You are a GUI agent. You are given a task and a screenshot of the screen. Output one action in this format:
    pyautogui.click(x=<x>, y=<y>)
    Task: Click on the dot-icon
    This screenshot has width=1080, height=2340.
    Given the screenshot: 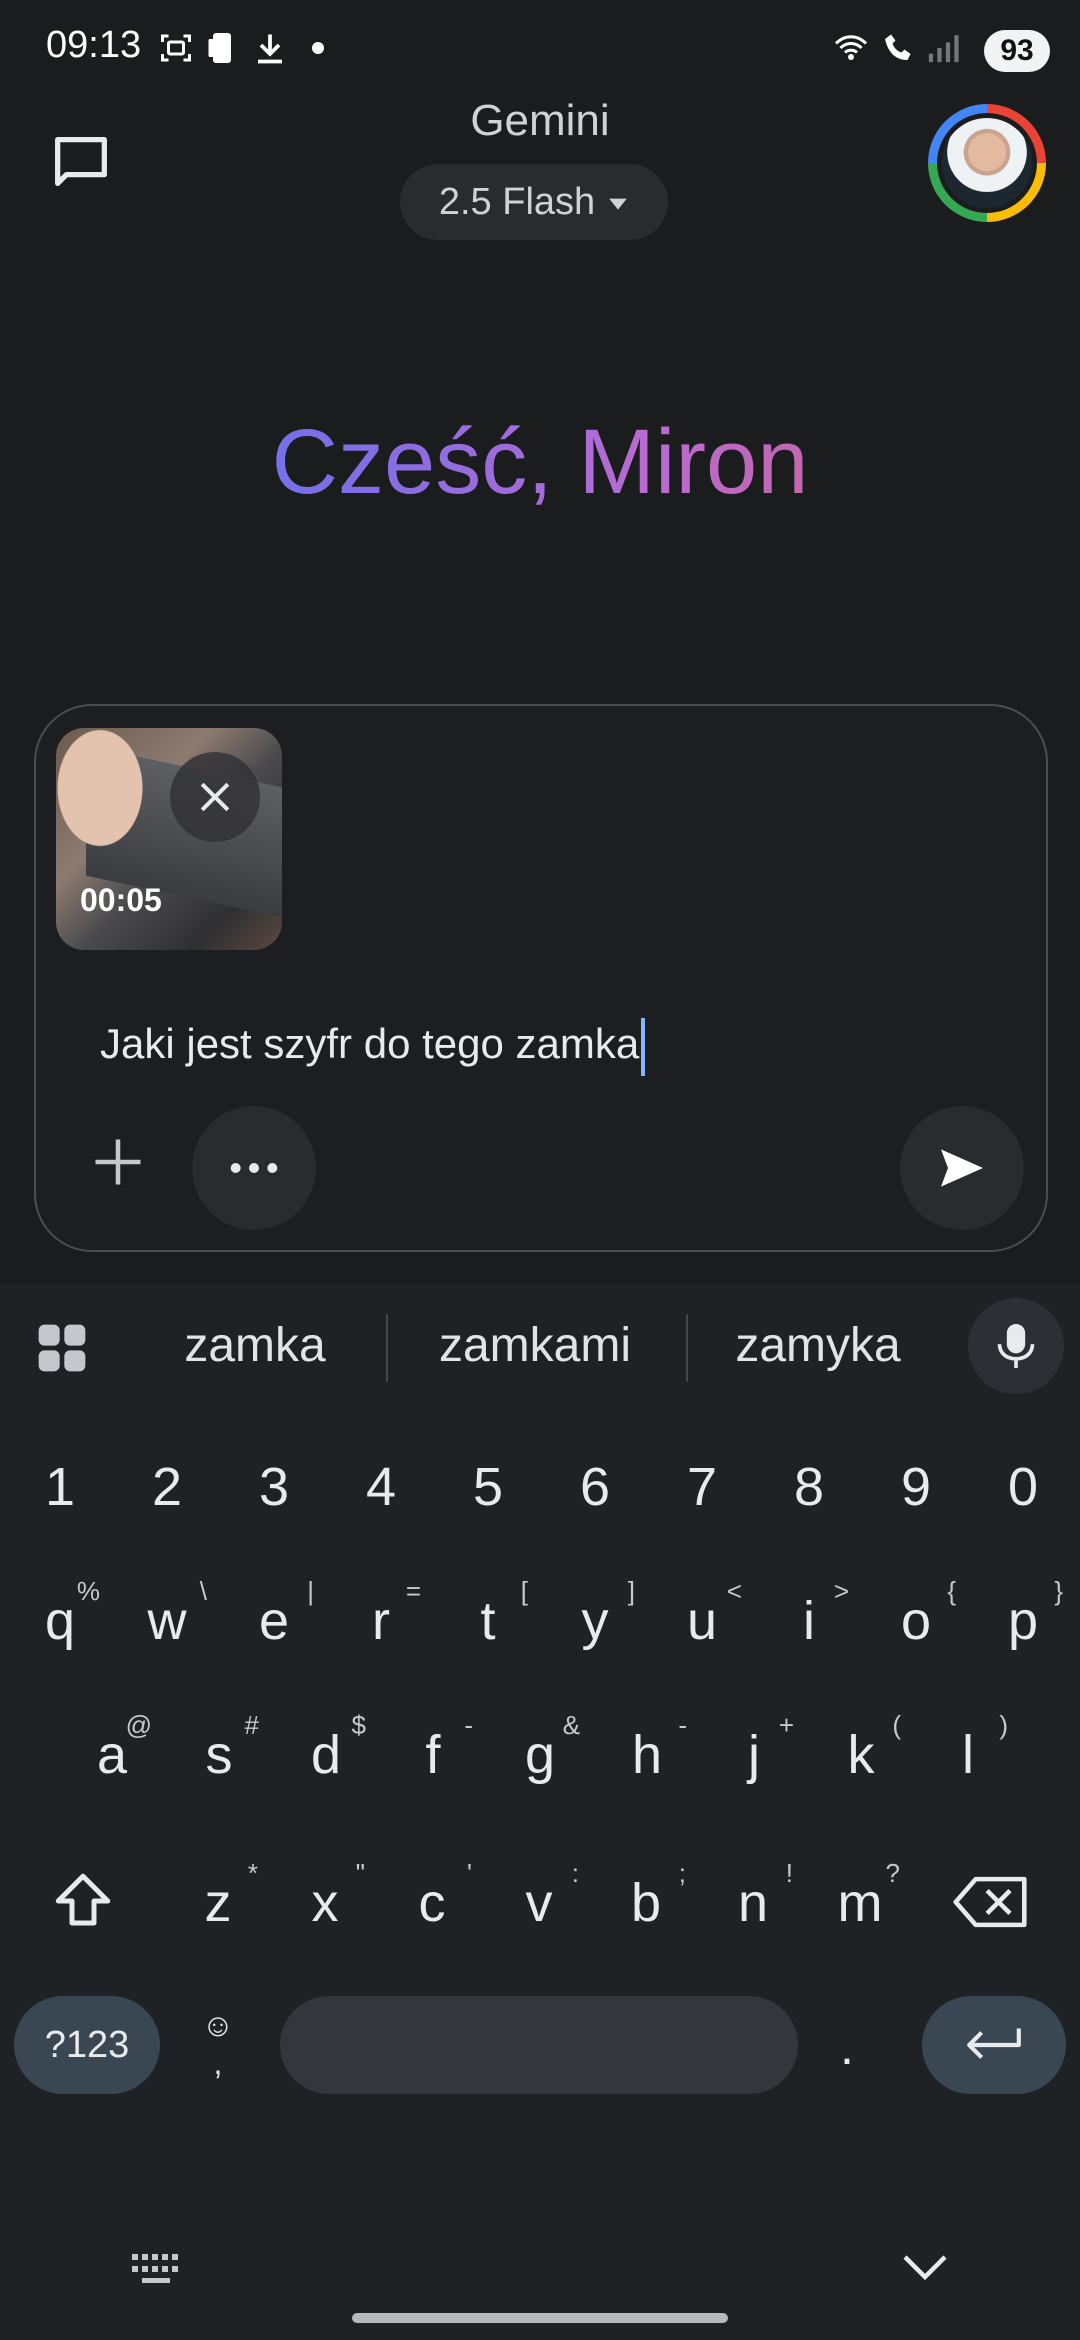 What is the action you would take?
    pyautogui.click(x=318, y=52)
    